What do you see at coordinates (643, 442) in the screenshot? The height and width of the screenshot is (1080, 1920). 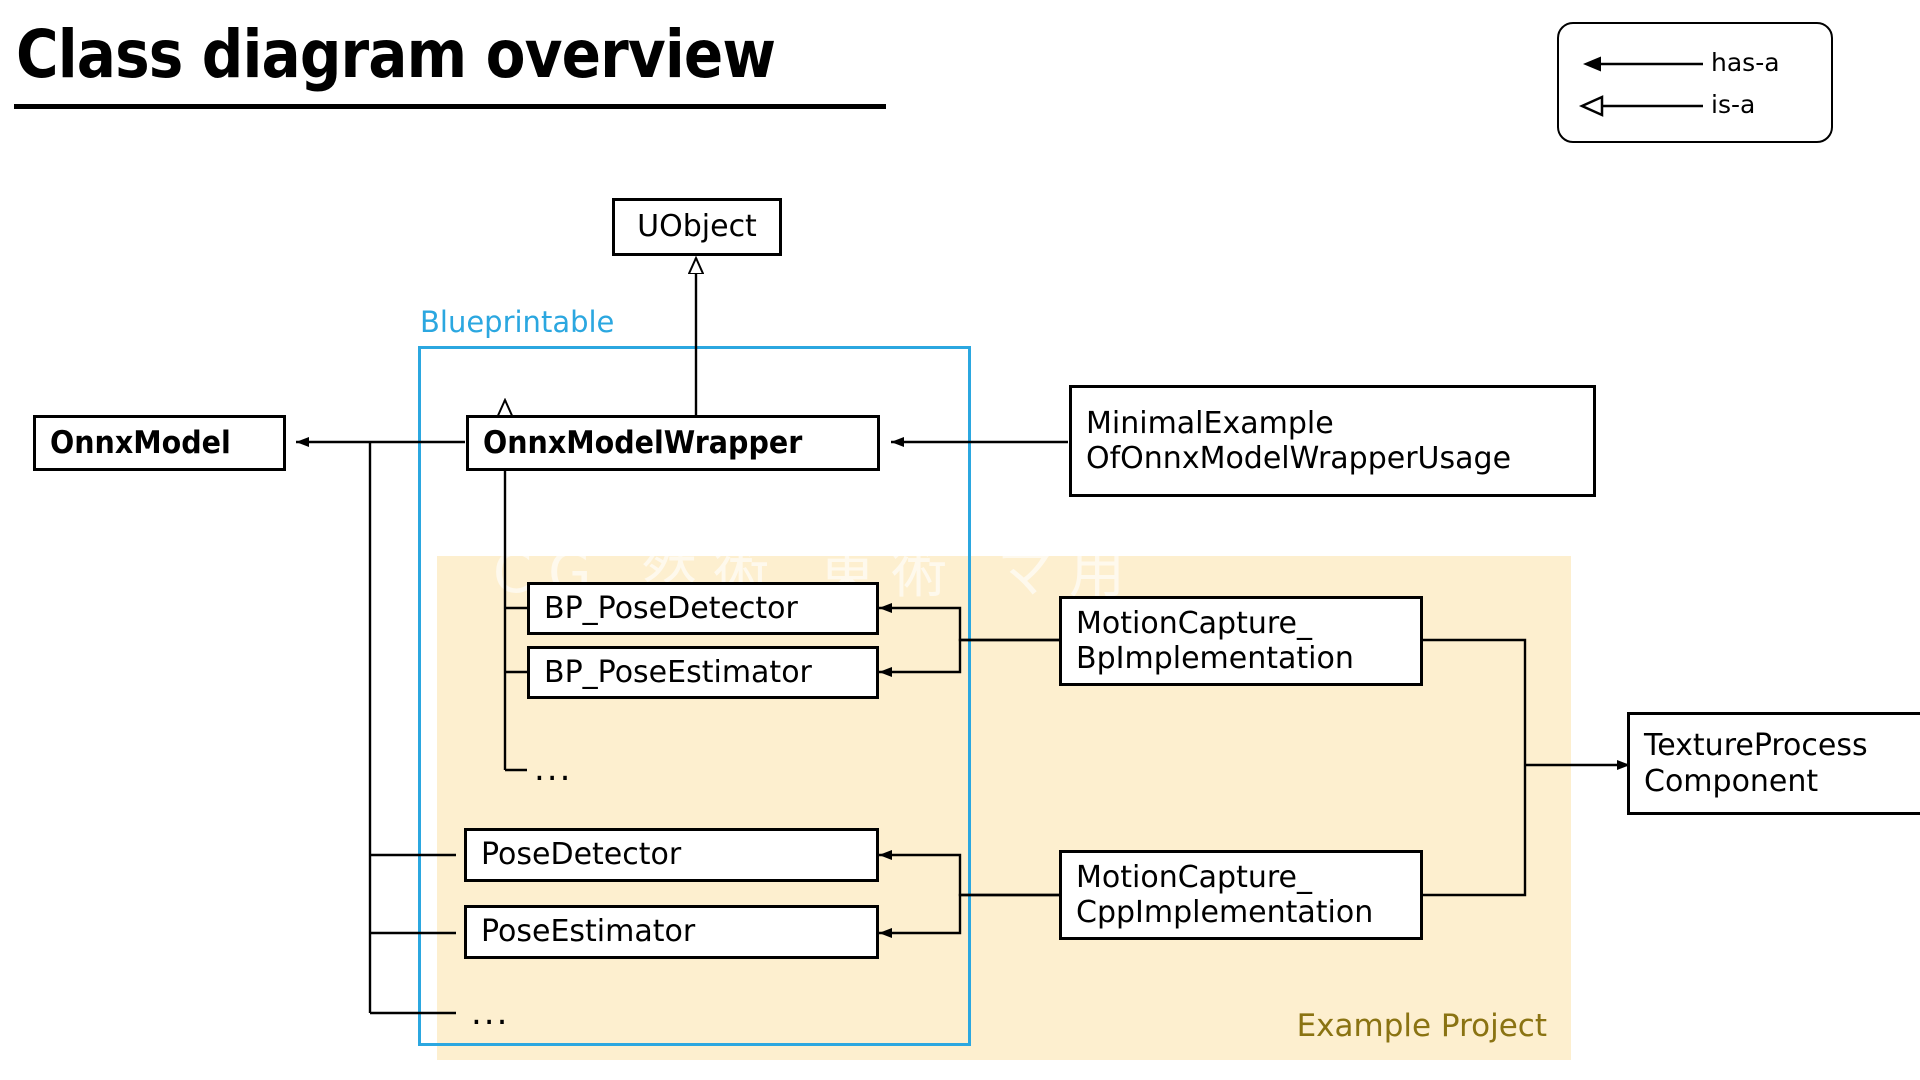 I see `class-label-onnxmodelwrapper: OnnxModelWrapper` at bounding box center [643, 442].